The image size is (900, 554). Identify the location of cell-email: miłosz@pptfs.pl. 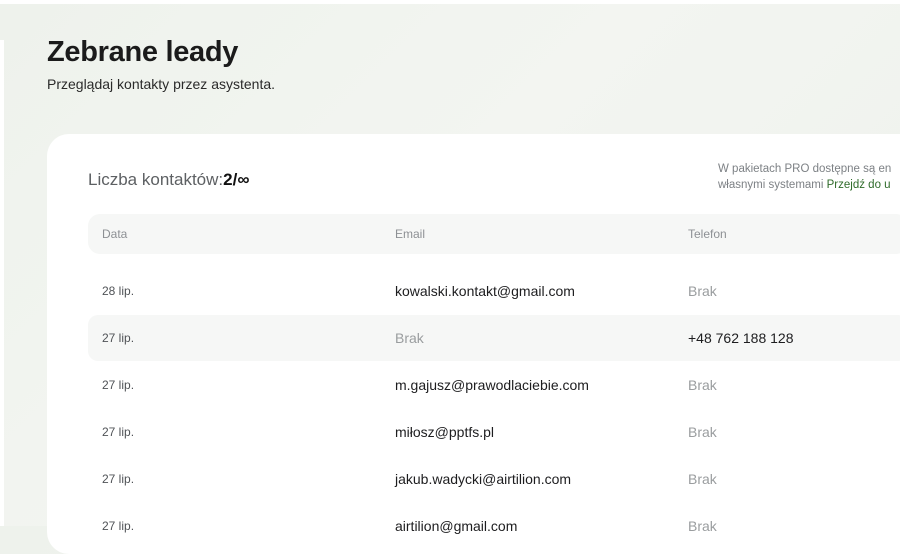
(445, 432).